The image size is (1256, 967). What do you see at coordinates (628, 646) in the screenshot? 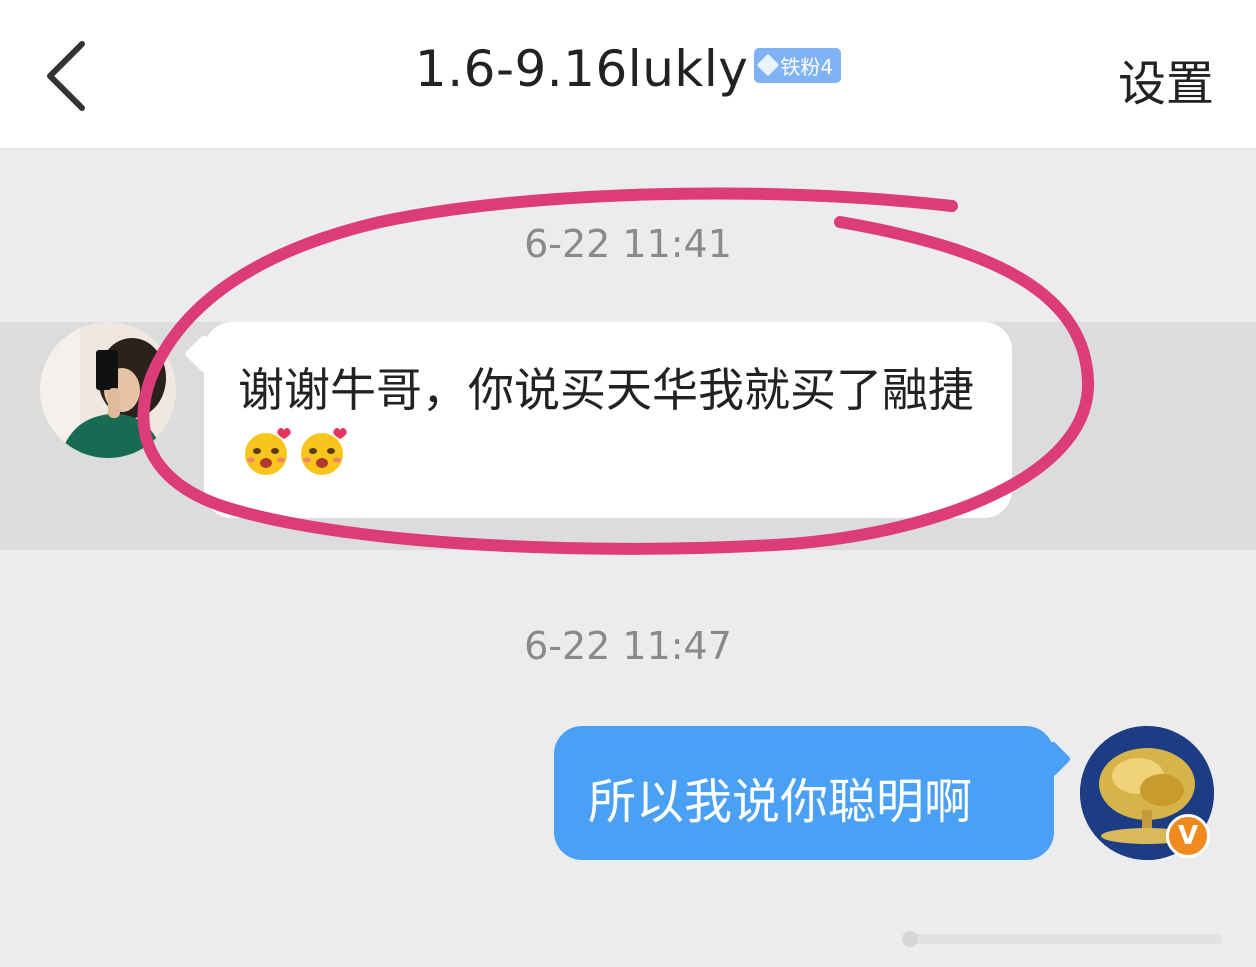
I see `message-timestamp: 6-22 11:47` at bounding box center [628, 646].